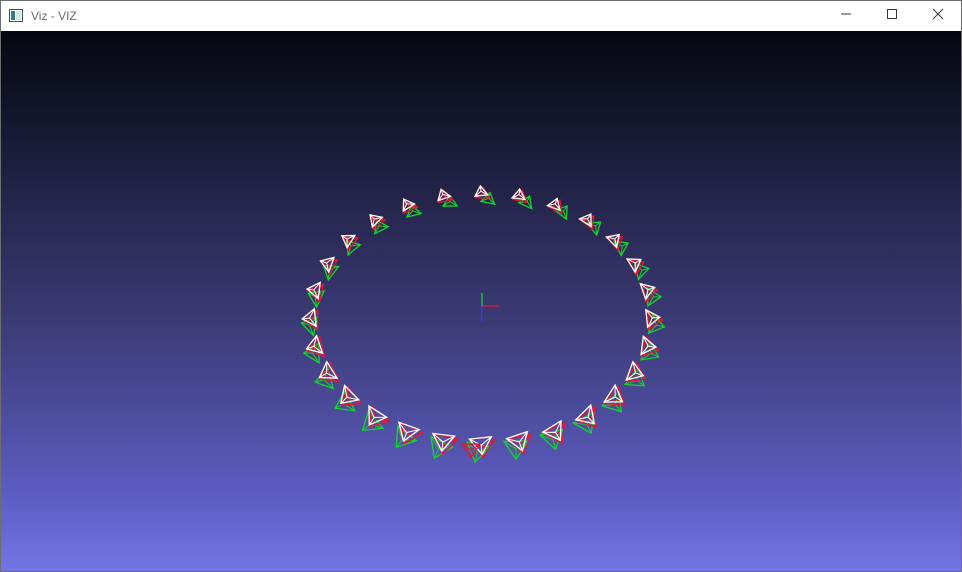 Image resolution: width=962 pixels, height=572 pixels. Describe the element at coordinates (489, 307) in the screenshot. I see `world-axes` at that location.